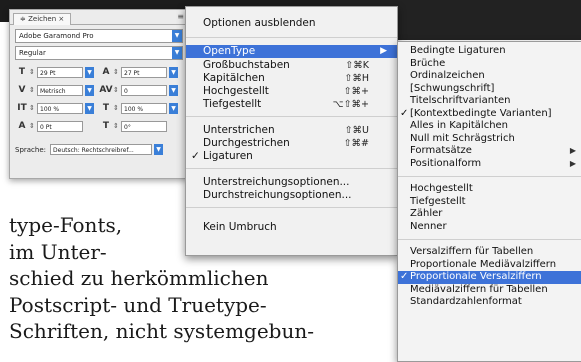 The image size is (581, 362). What do you see at coordinates (144, 108) in the screenshot?
I see `horizontal-scale-field: 100 %` at bounding box center [144, 108].